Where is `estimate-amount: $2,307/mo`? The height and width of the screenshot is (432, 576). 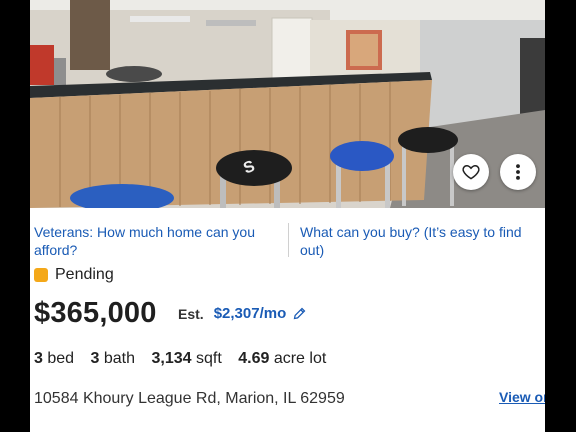
estimate-amount: $2,307/mo is located at coordinates (250, 313).